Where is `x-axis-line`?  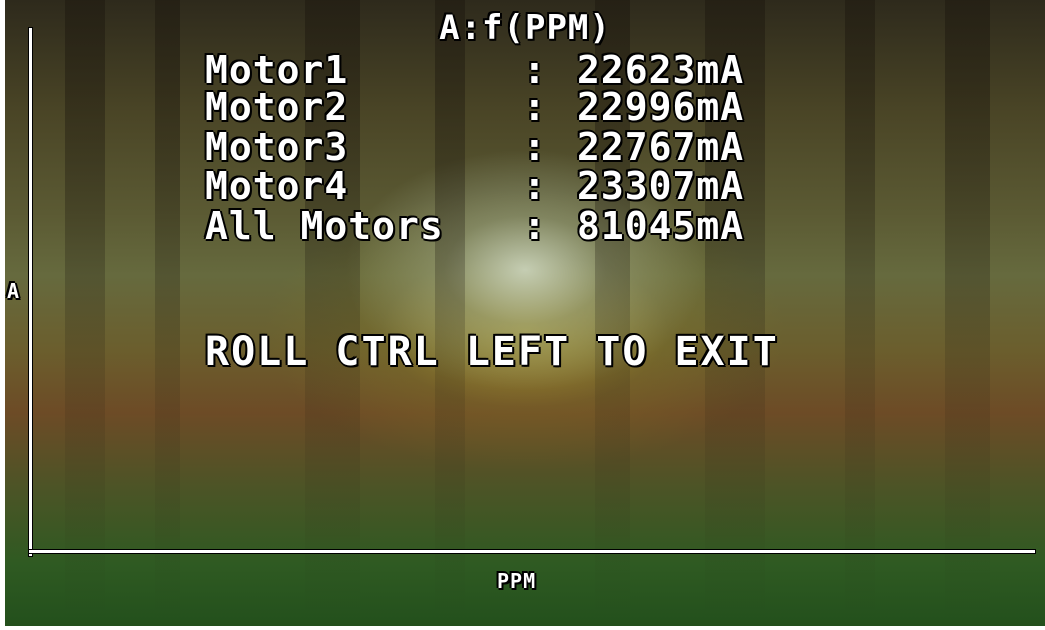
x-axis-line is located at coordinates (532, 551).